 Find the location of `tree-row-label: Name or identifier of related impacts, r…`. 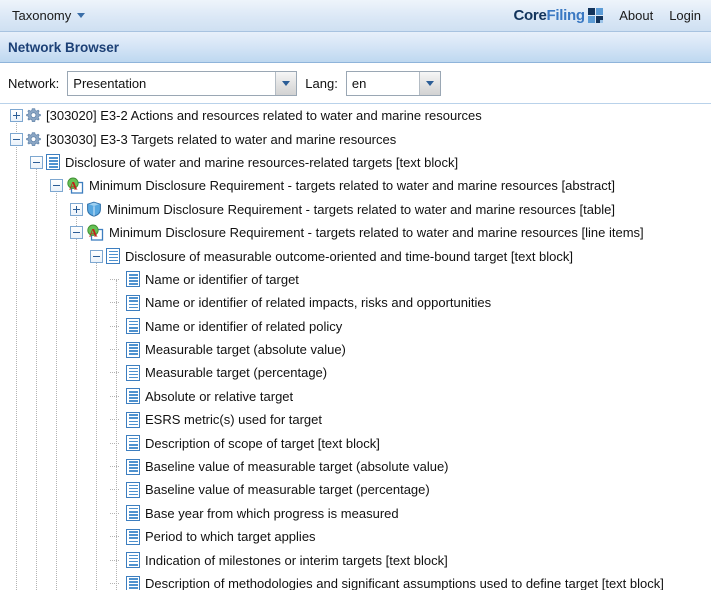

tree-row-label: Name or identifier of related impacts, r… is located at coordinates (318, 303).